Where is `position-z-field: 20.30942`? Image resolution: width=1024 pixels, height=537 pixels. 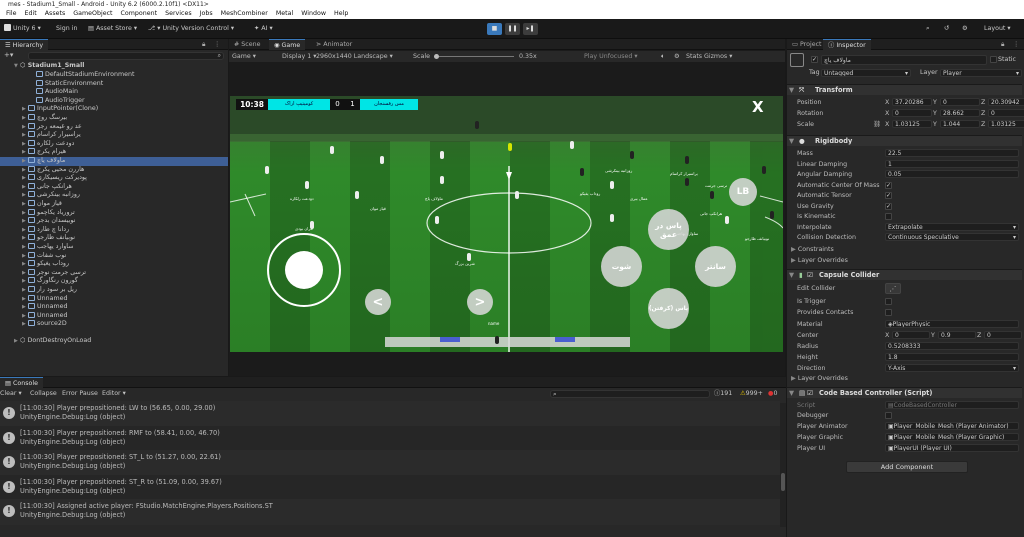 position-z-field: 20.30942 is located at coordinates (1006, 102).